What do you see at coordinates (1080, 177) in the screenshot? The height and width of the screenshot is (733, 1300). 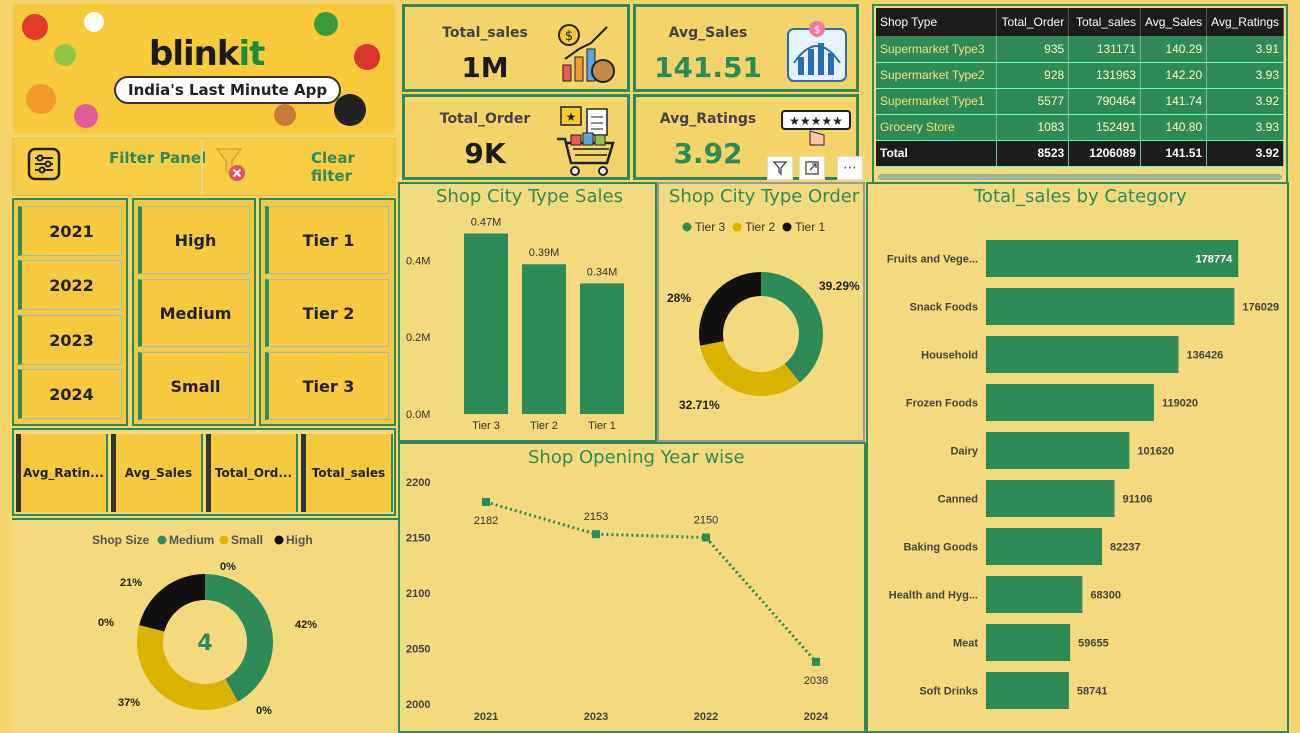 I see `table-scrollbar` at bounding box center [1080, 177].